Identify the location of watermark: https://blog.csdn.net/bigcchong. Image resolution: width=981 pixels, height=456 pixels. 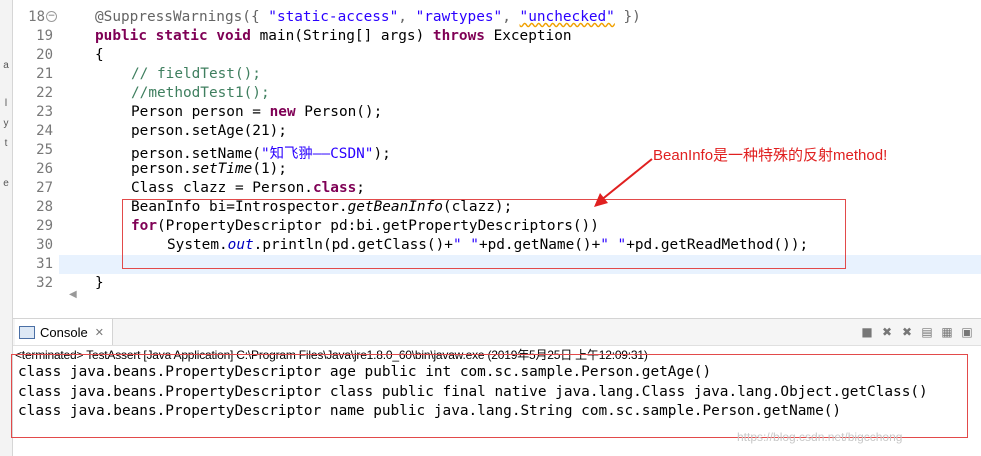
(820, 437).